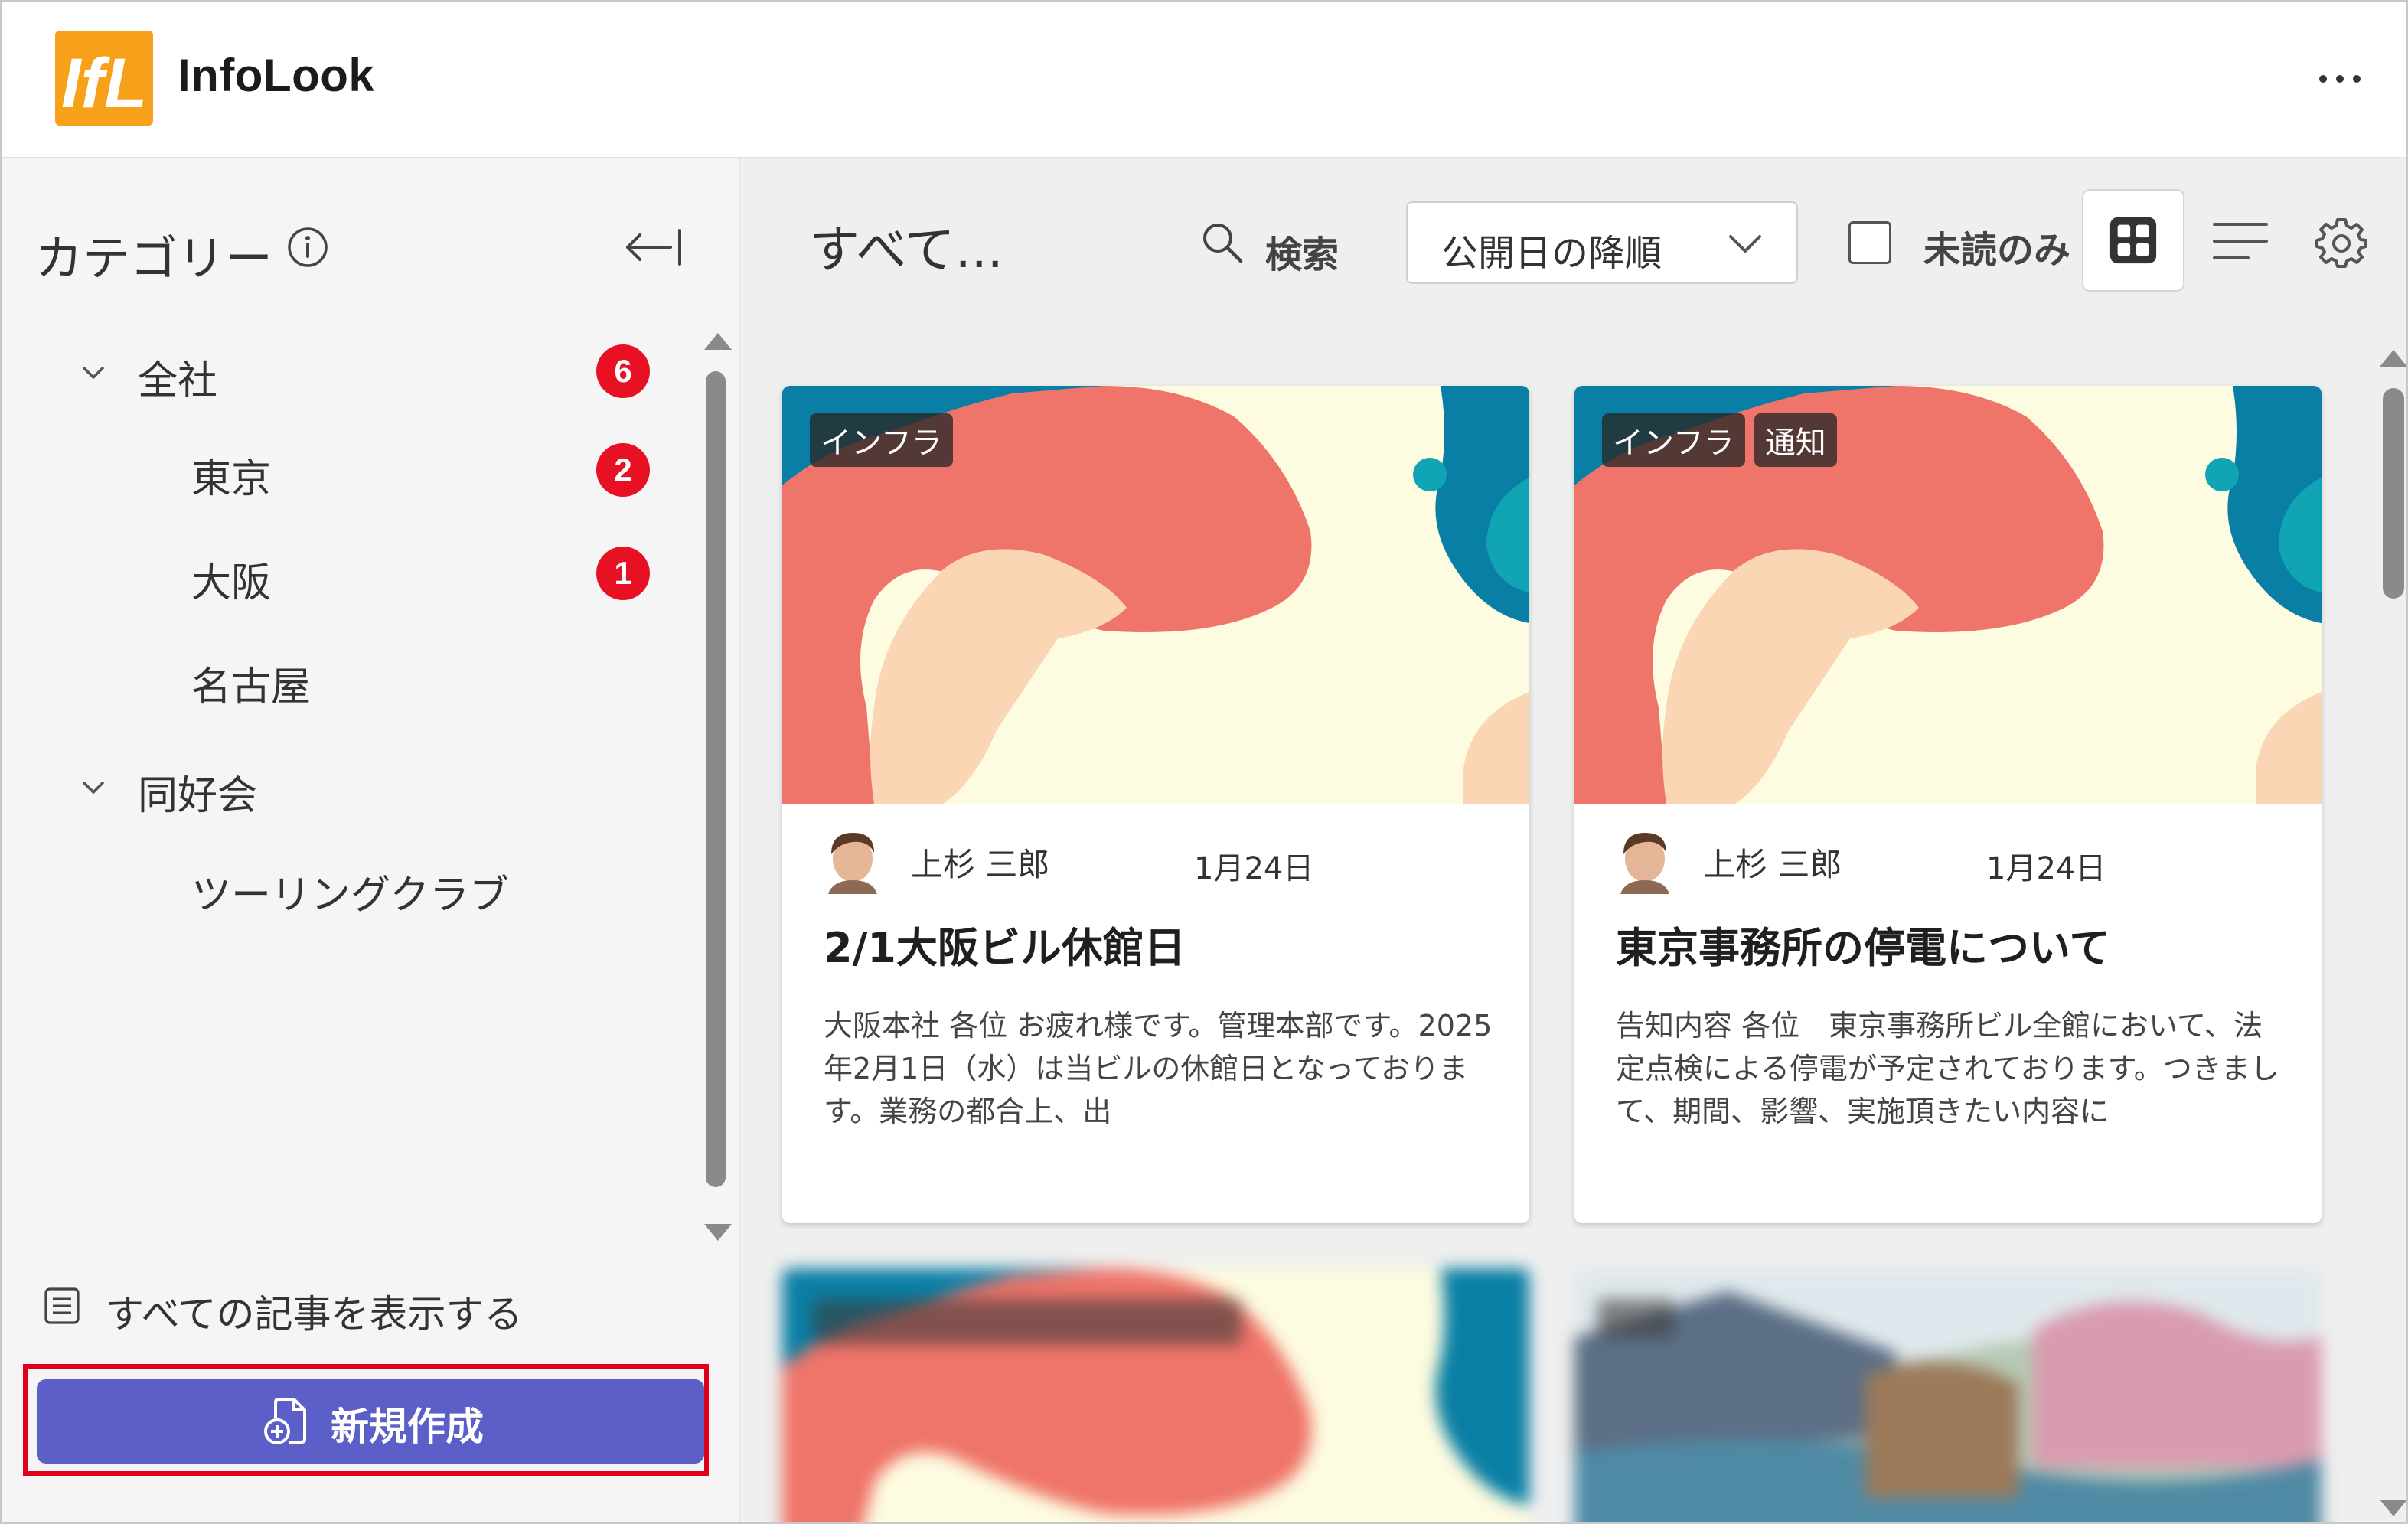 The image size is (2408, 1524). Describe the element at coordinates (623, 573) in the screenshot. I see `unread-count-badge: 1` at that location.